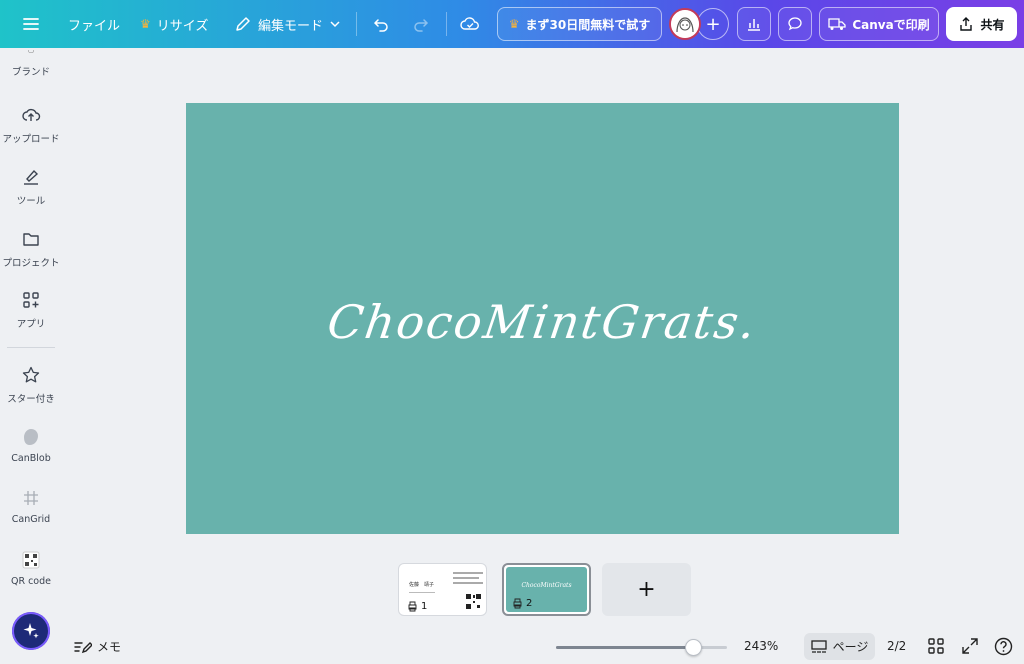 The image size is (1024, 664). I want to click on sidebar-item-qrcode: QR code, so click(31, 568).